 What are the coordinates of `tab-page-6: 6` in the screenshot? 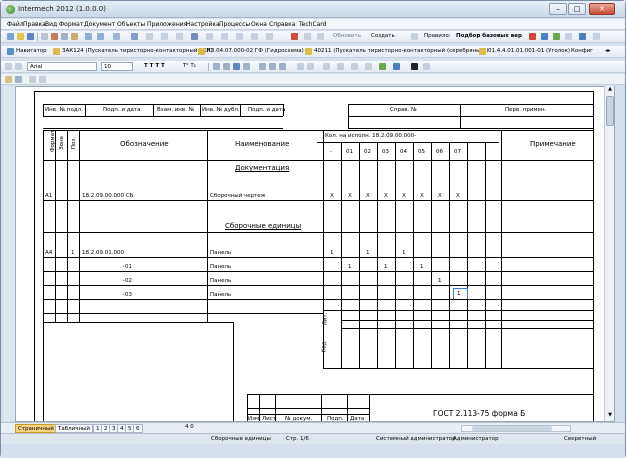 It's located at (138, 428).